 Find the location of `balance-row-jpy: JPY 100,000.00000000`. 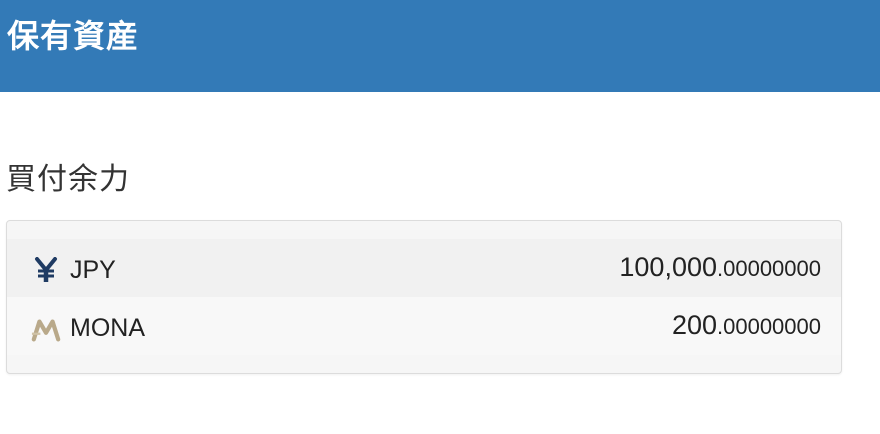

balance-row-jpy: JPY 100,000.00000000 is located at coordinates (424, 268).